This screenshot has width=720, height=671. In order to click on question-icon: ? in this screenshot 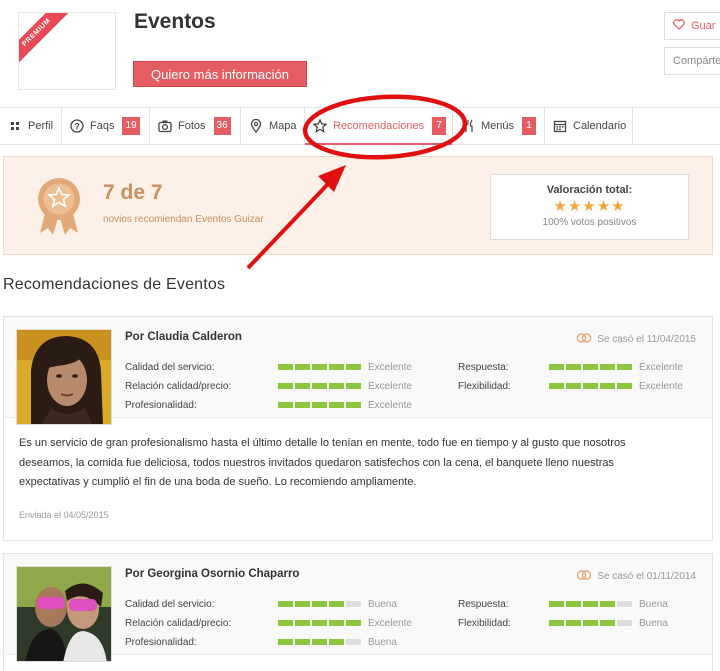, I will do `click(77, 126)`.